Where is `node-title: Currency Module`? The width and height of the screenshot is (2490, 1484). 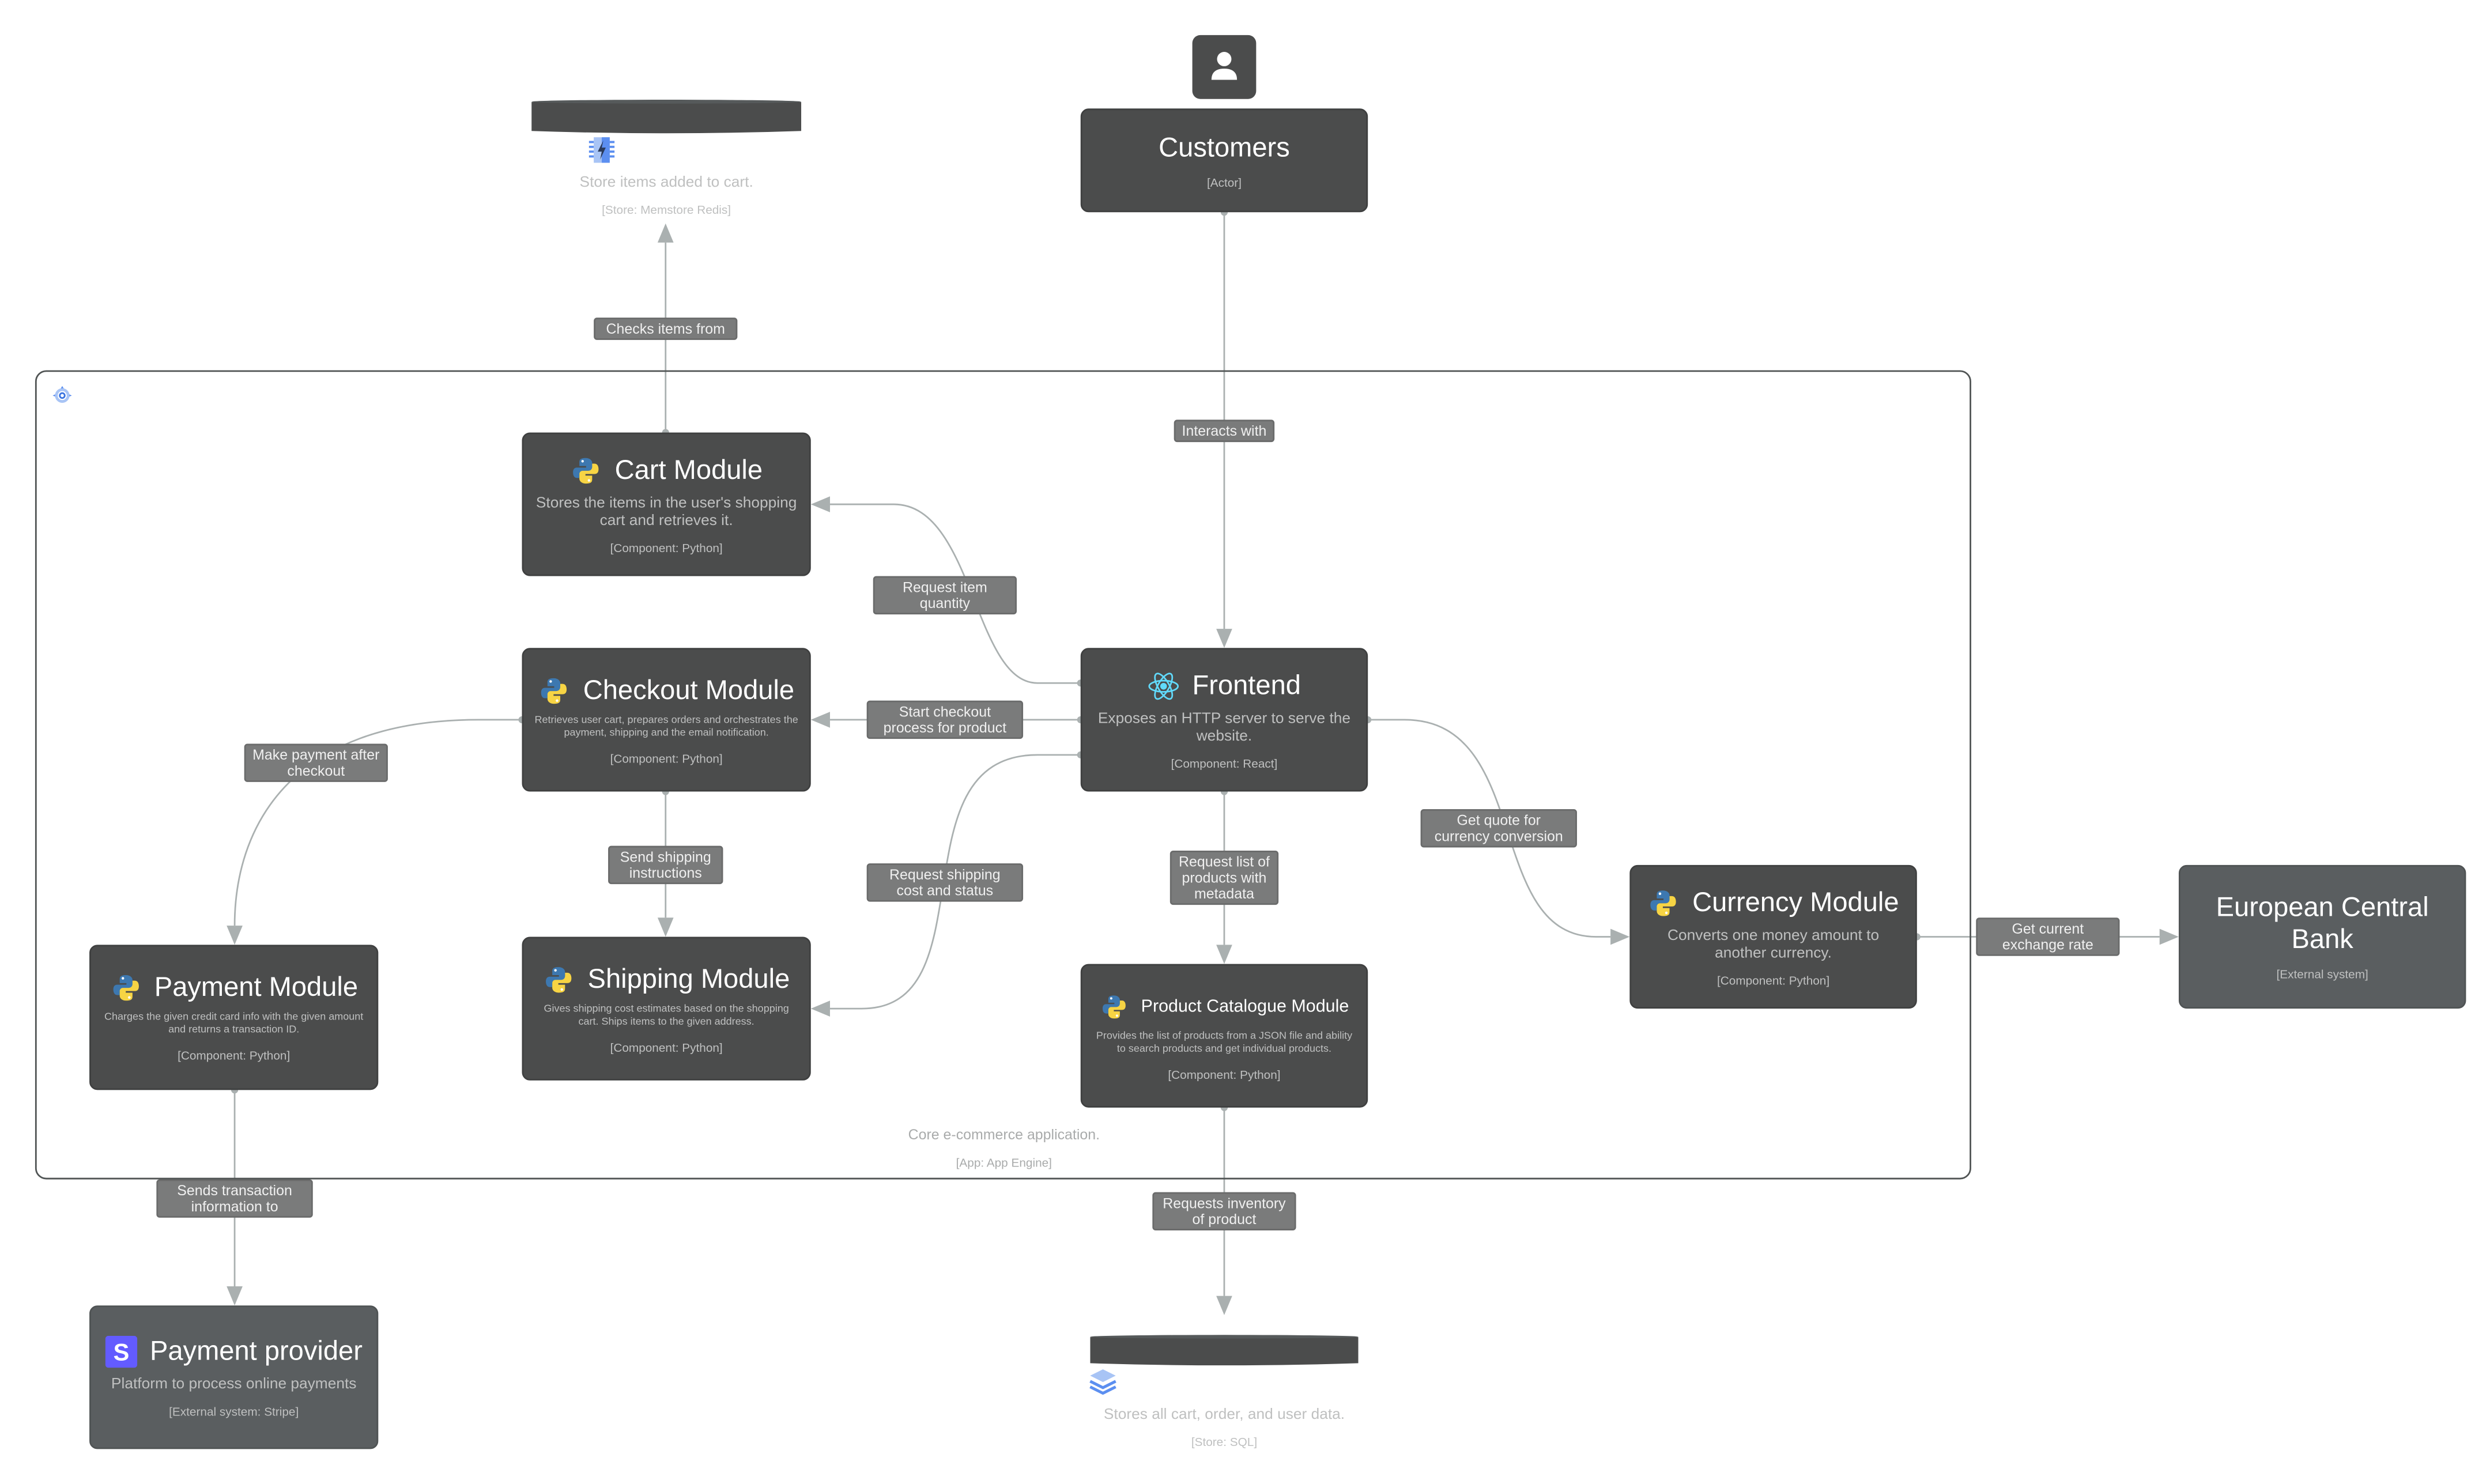
node-title: Currency Module is located at coordinates (1795, 901).